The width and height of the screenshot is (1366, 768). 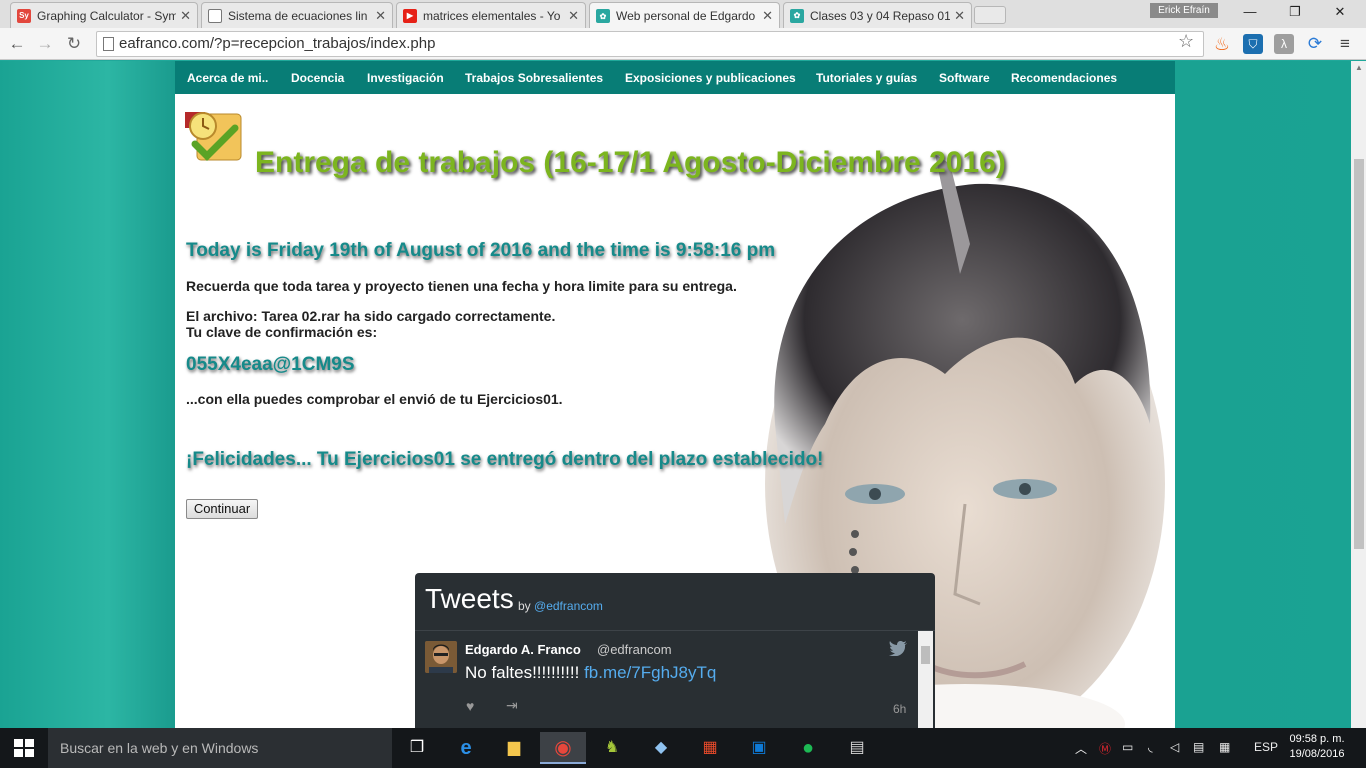 I want to click on task-view-icon: ❒, so click(x=417, y=748).